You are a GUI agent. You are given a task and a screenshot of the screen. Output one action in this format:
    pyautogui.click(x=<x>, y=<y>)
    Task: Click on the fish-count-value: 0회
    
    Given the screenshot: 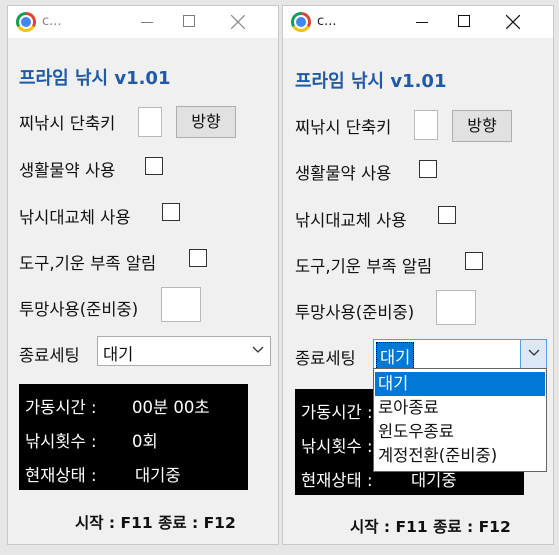 What is the action you would take?
    pyautogui.click(x=145, y=441)
    